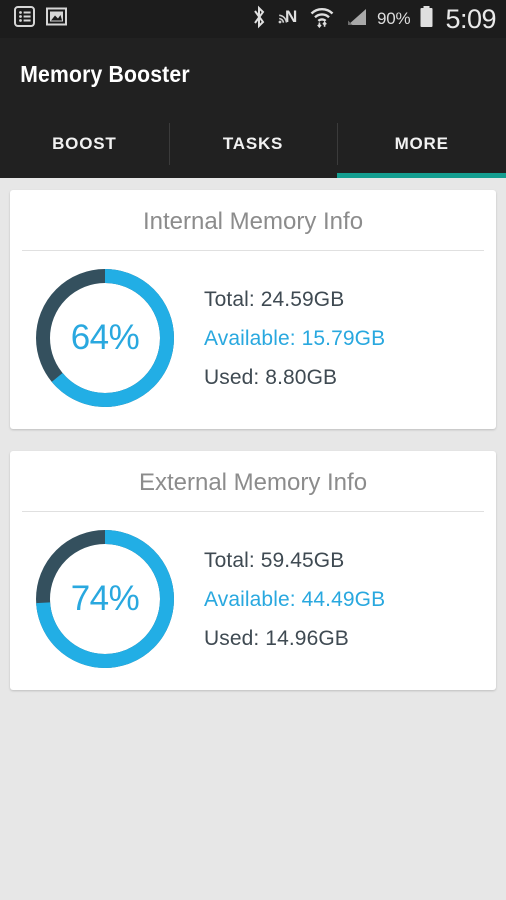 The width and height of the screenshot is (506, 900). Describe the element at coordinates (295, 599) in the screenshot. I see `external-available-line: Available: 44.49GB` at that location.